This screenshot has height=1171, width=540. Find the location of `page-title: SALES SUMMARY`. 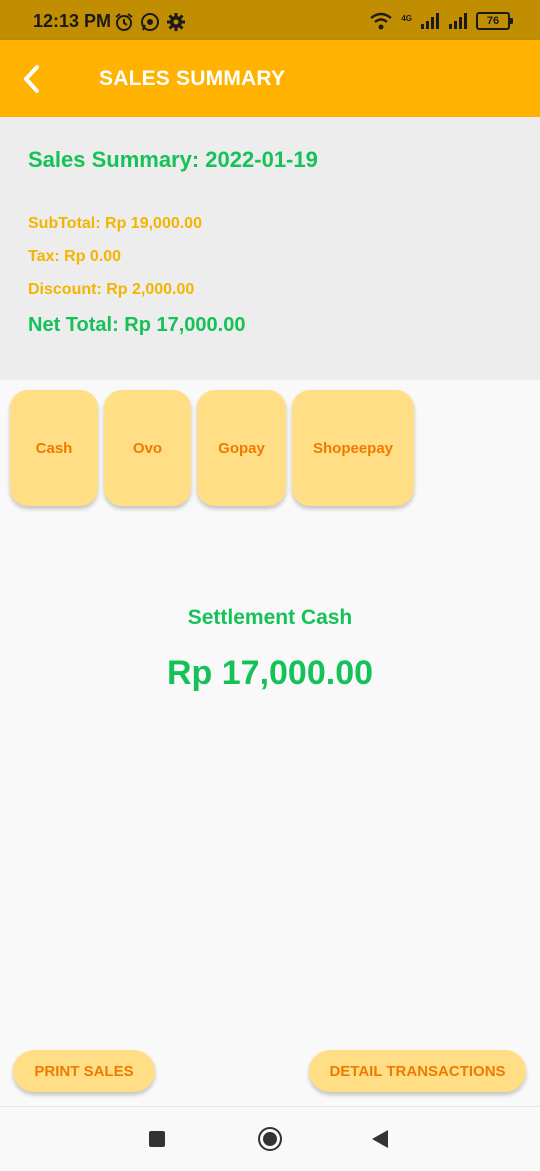

page-title: SALES SUMMARY is located at coordinates (192, 78).